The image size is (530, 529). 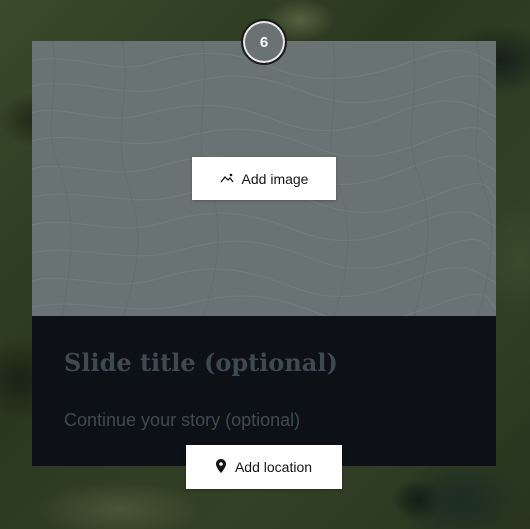 What do you see at coordinates (273, 467) in the screenshot?
I see `add-location-label: Add location` at bounding box center [273, 467].